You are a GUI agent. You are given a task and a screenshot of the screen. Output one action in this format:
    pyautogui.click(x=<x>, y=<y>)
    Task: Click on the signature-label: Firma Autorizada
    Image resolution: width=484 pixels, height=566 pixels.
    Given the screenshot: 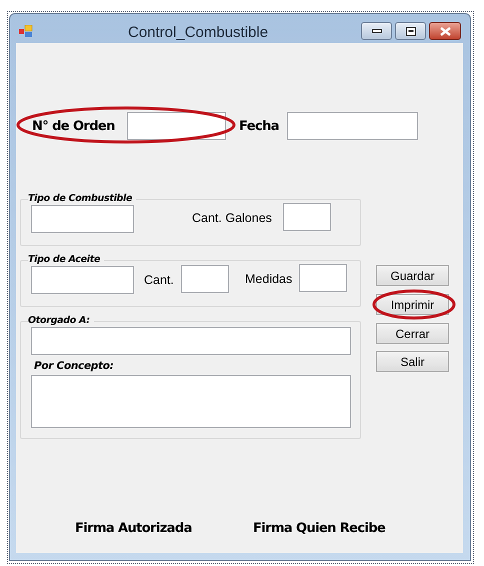 What is the action you would take?
    pyautogui.click(x=133, y=529)
    